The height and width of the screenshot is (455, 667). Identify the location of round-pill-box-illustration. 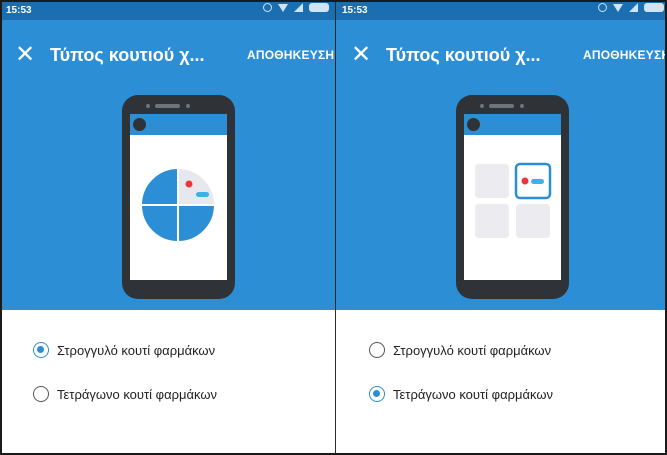
(178, 205).